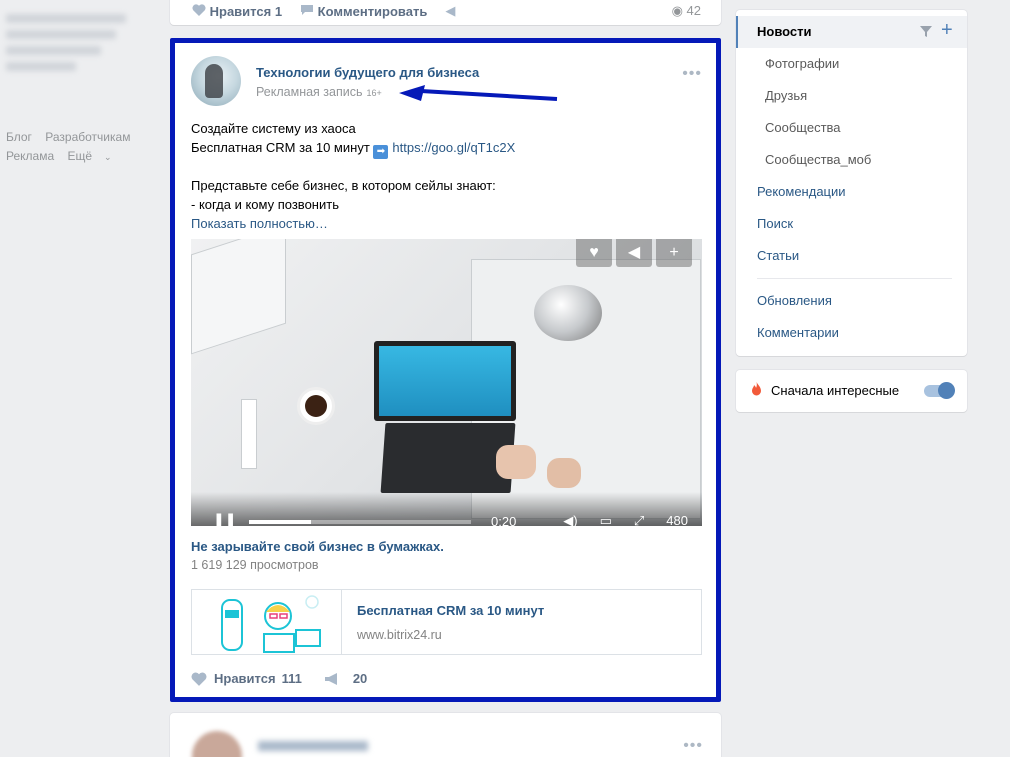 The height and width of the screenshot is (757, 1010). What do you see at coordinates (73, 147) in the screenshot?
I see `footer-links: Блог Разработчикам Реклама Ещё ⌄` at bounding box center [73, 147].